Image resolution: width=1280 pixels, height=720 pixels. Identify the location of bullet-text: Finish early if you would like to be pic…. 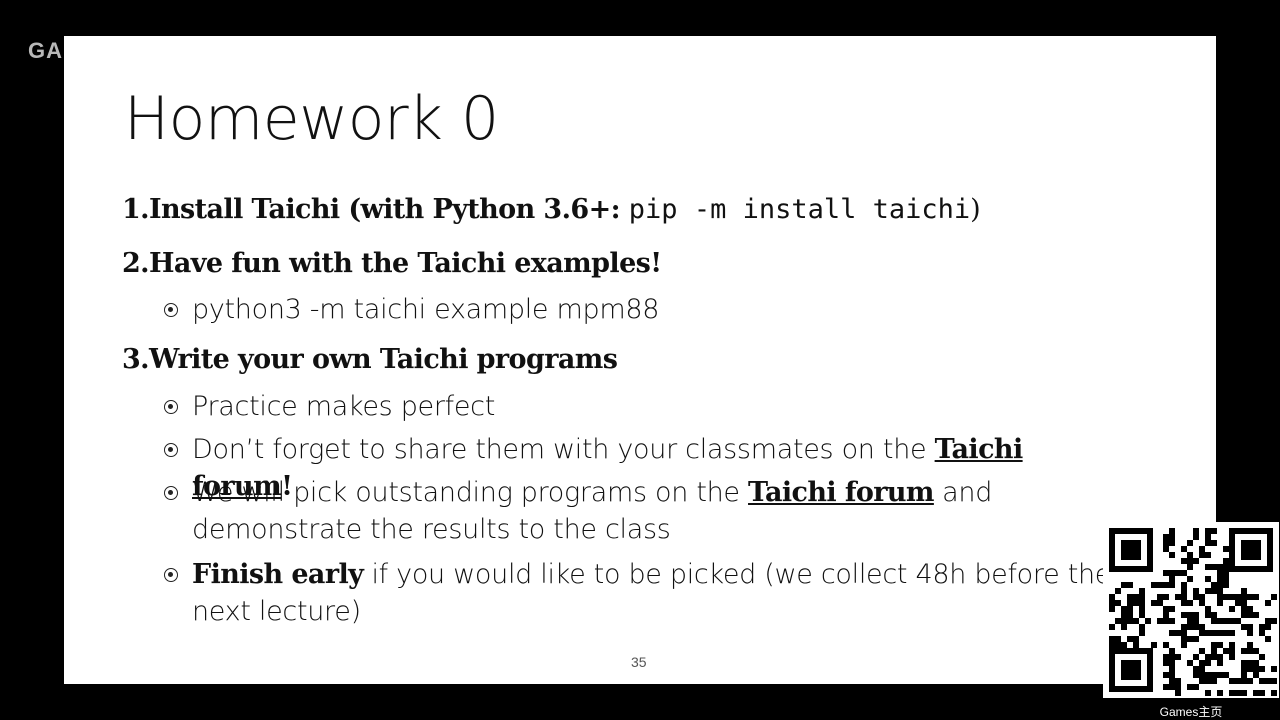
(652, 593).